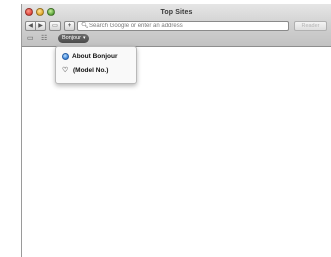 This screenshot has width=331, height=257. Describe the element at coordinates (30, 26) in the screenshot. I see `back-icon: ◀` at that location.